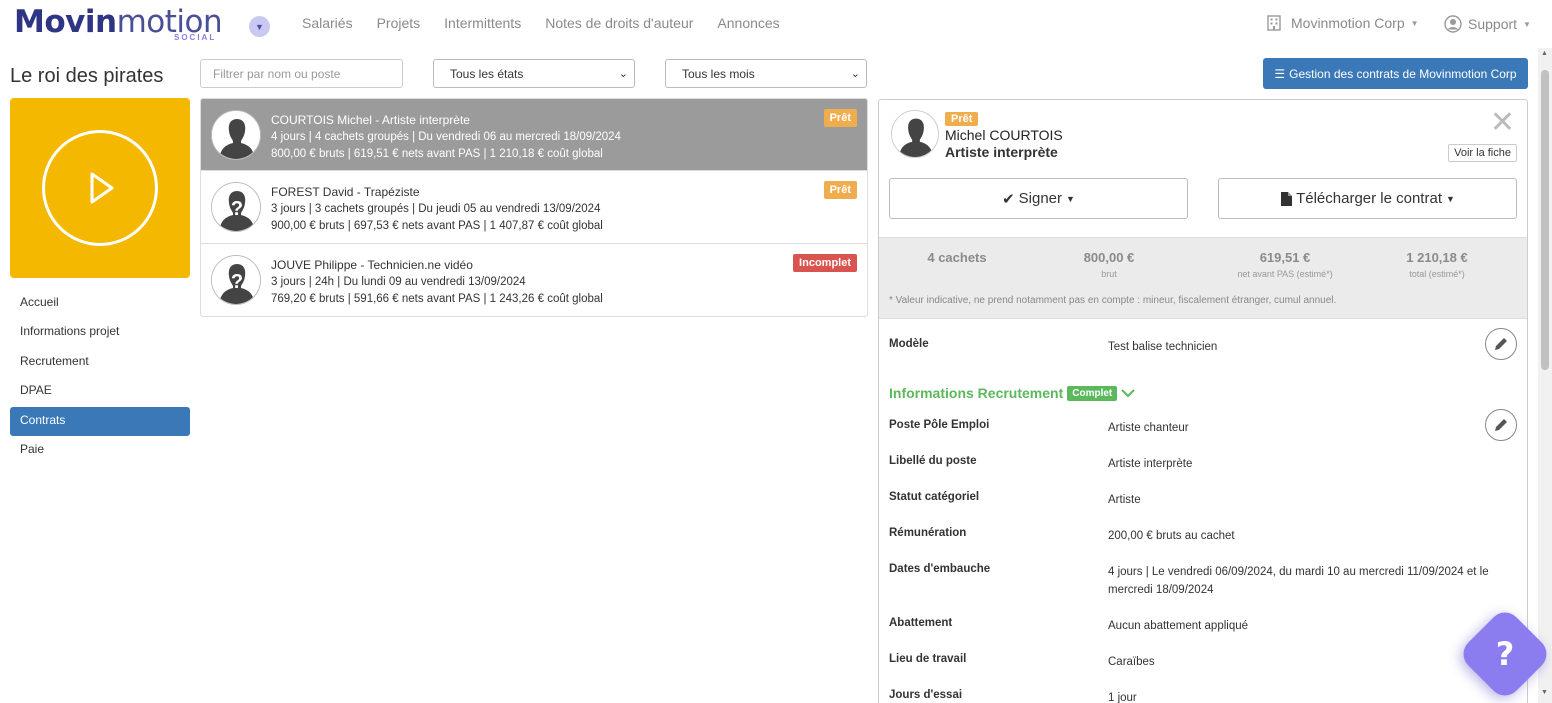  I want to click on field-label: Lieu de travail, so click(928, 659).